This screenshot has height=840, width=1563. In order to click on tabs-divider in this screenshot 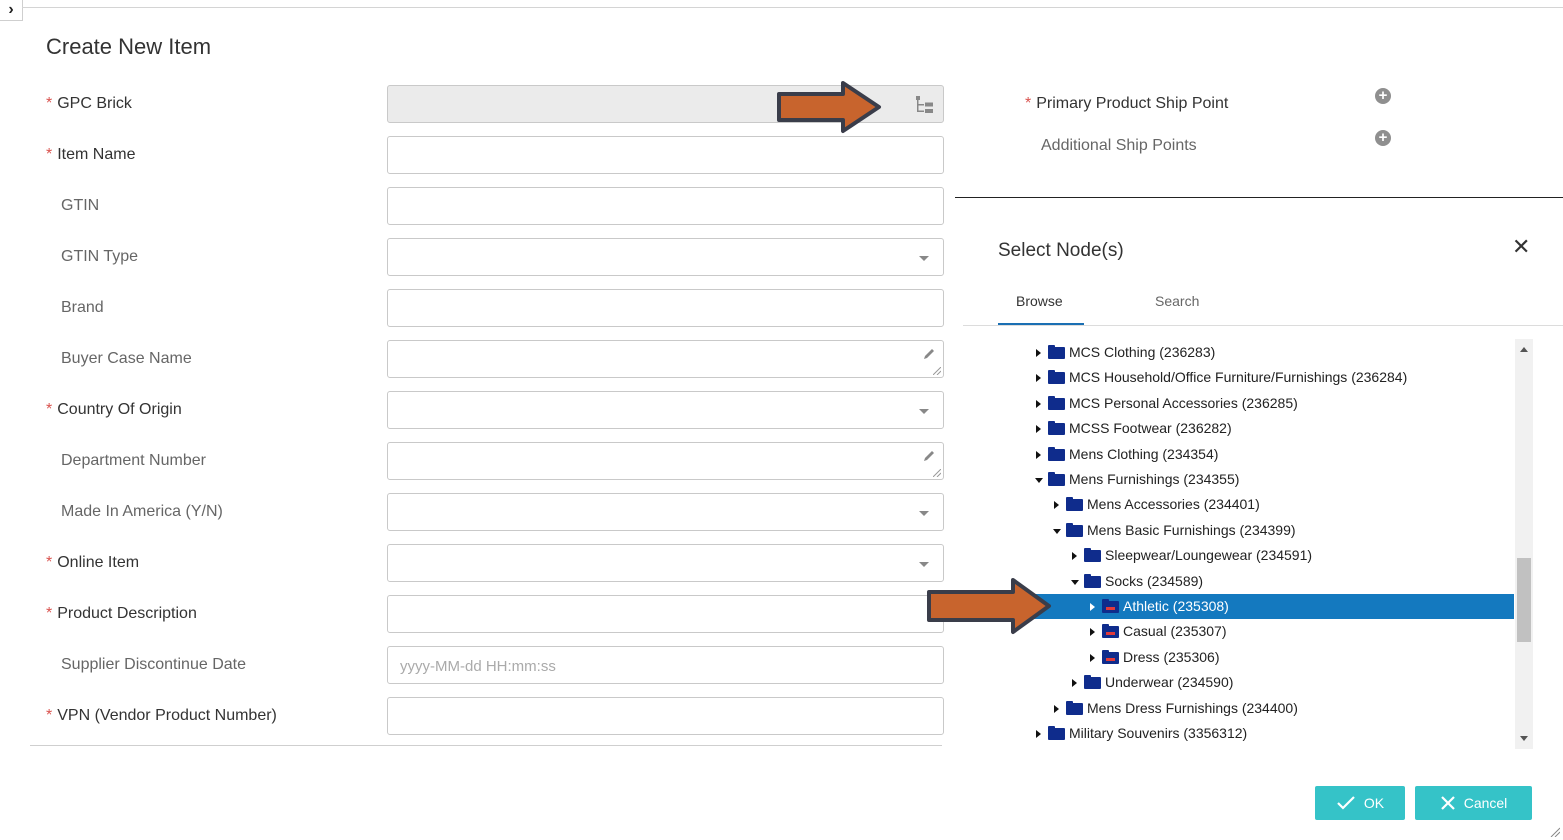, I will do `click(1263, 325)`.